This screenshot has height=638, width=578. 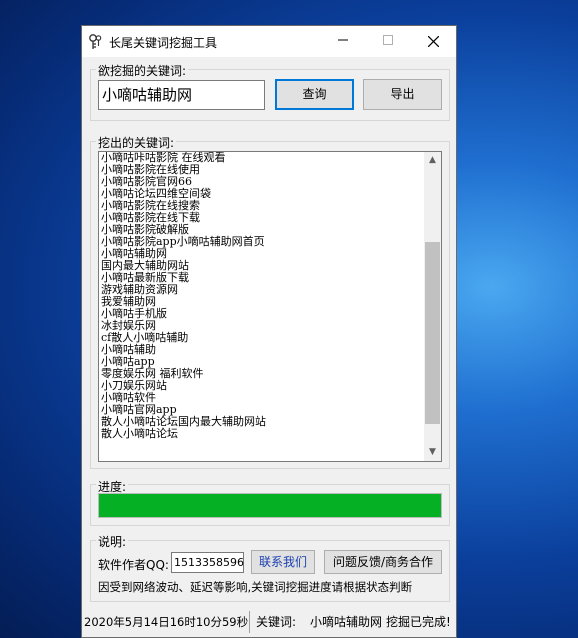 What do you see at coordinates (95, 41) in the screenshot?
I see `app-key-icon` at bounding box center [95, 41].